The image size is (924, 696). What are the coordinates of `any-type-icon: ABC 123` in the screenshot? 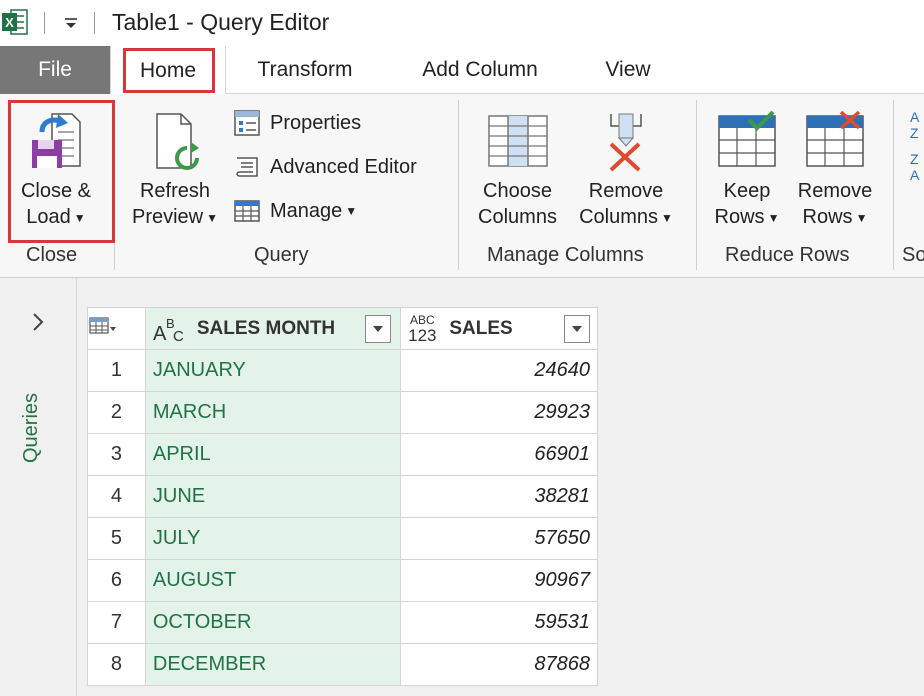 It's located at (422, 328).